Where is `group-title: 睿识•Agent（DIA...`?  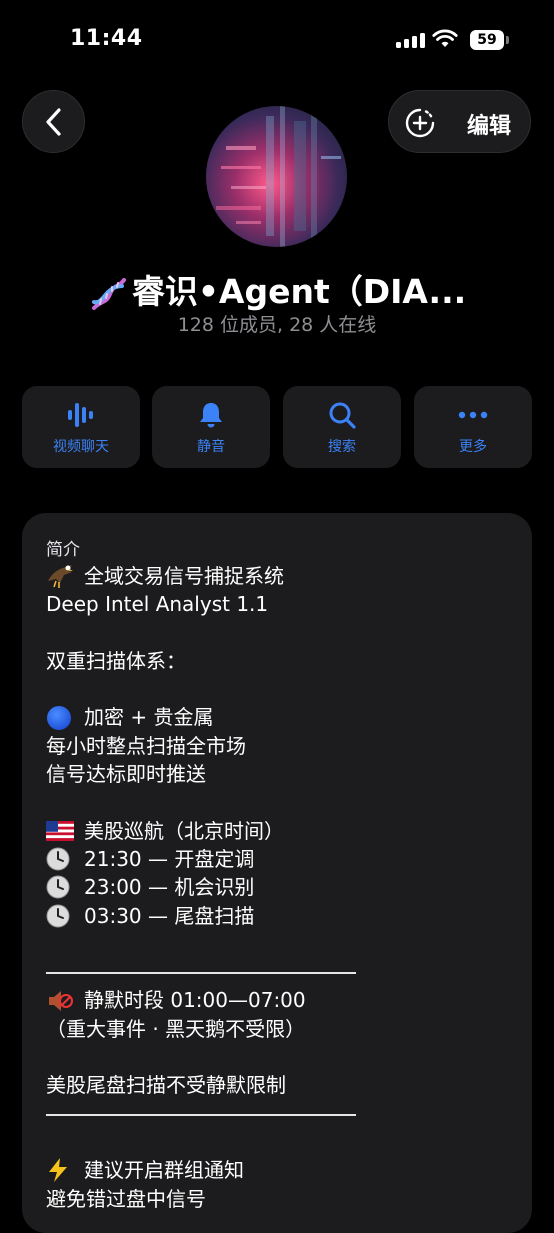 group-title: 睿识•Agent（DIA... is located at coordinates (277, 289).